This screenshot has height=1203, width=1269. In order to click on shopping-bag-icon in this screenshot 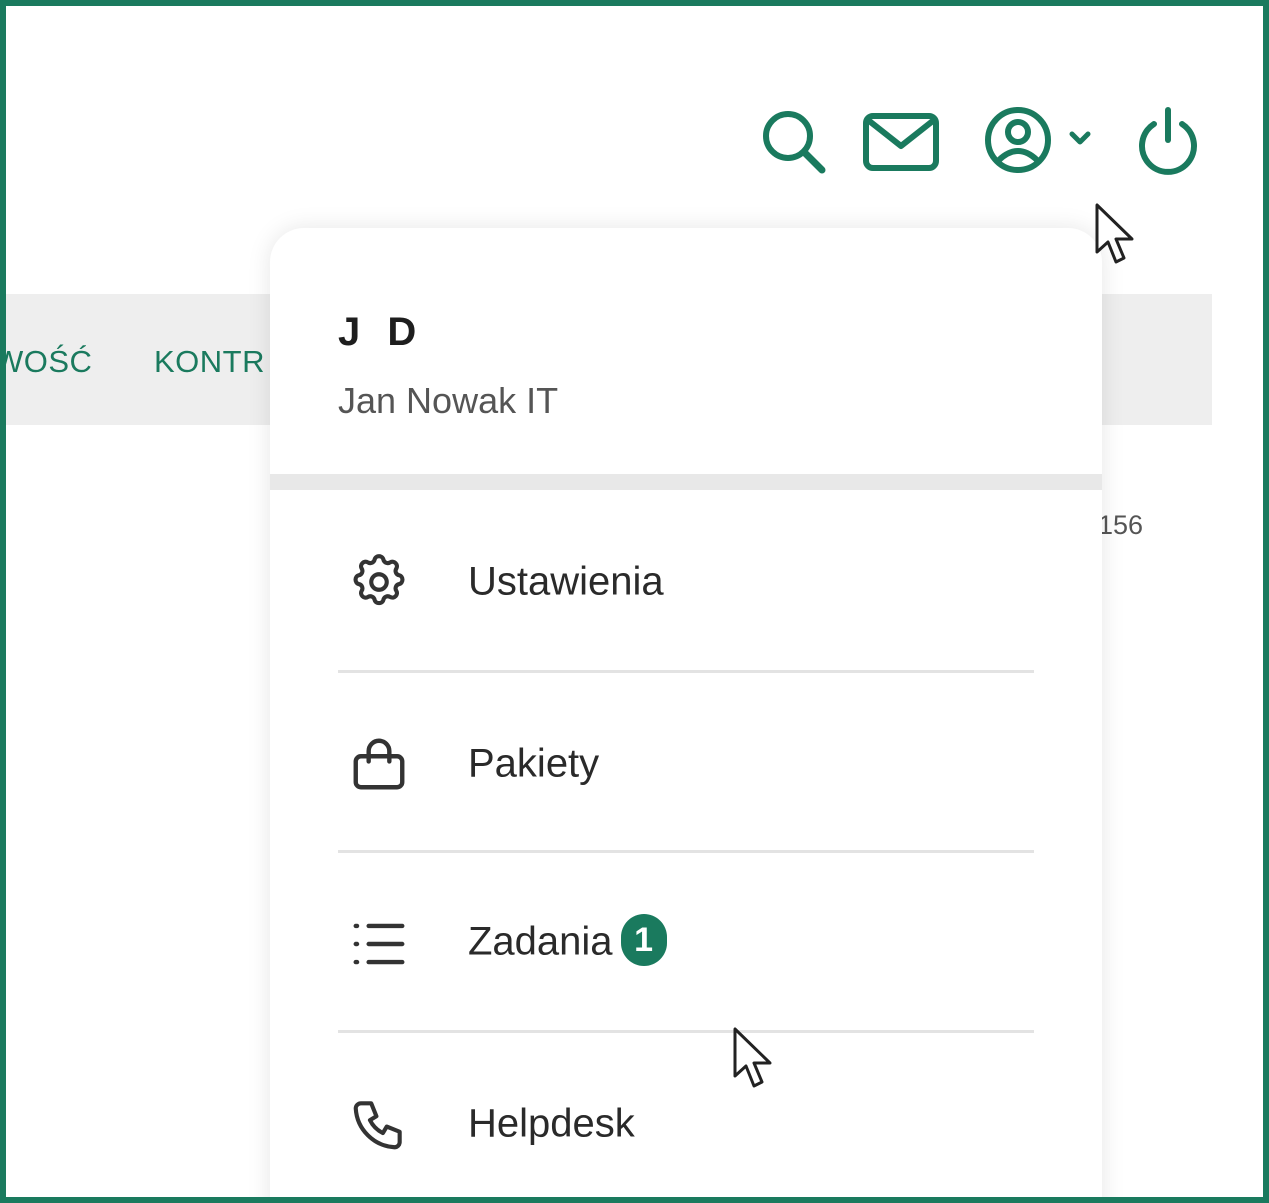, I will do `click(379, 764)`.